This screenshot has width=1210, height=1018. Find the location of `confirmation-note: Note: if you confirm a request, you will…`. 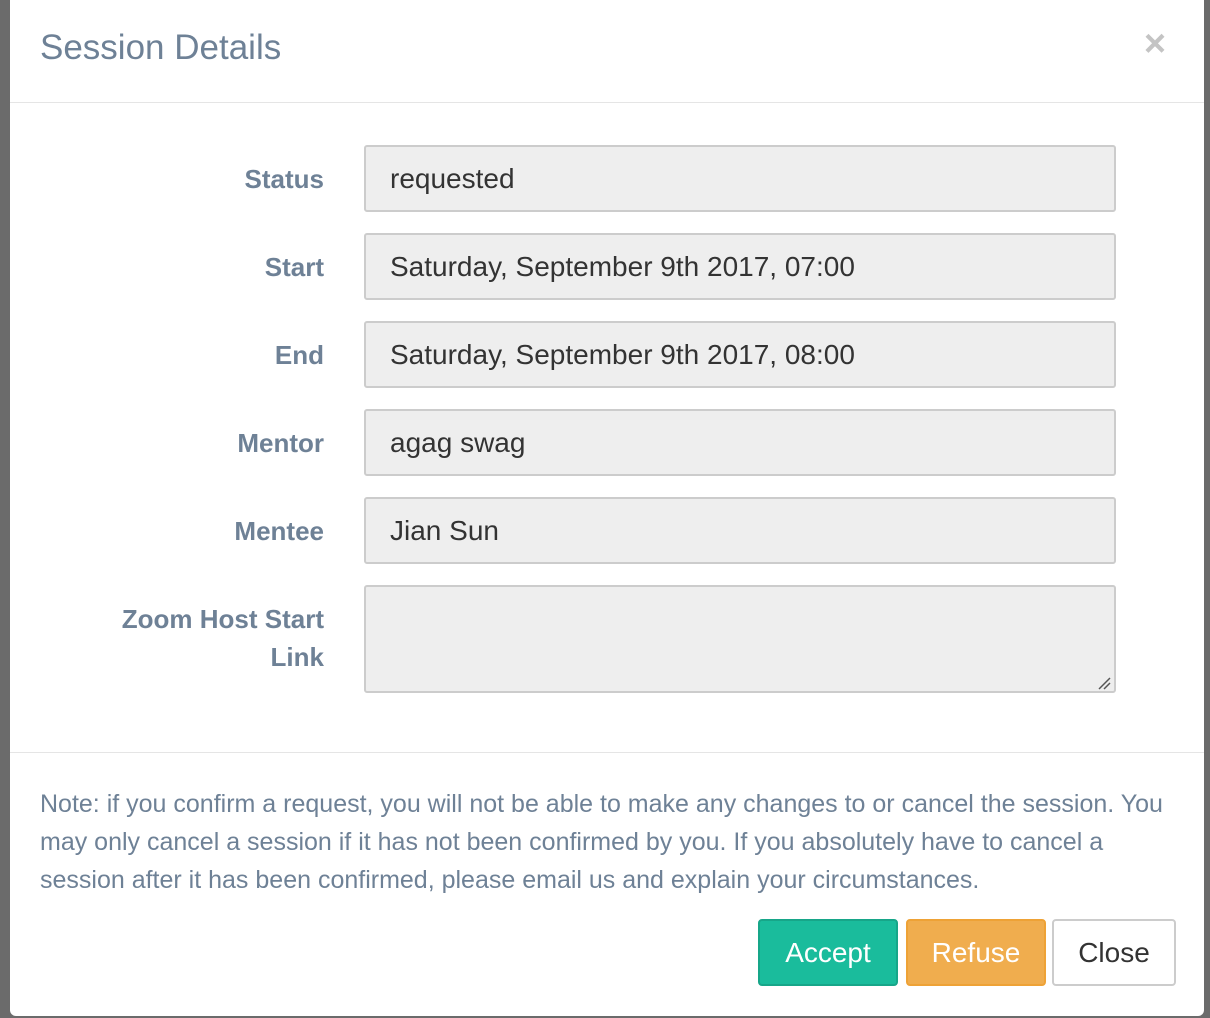

confirmation-note: Note: if you confirm a request, you will… is located at coordinates (601, 842).